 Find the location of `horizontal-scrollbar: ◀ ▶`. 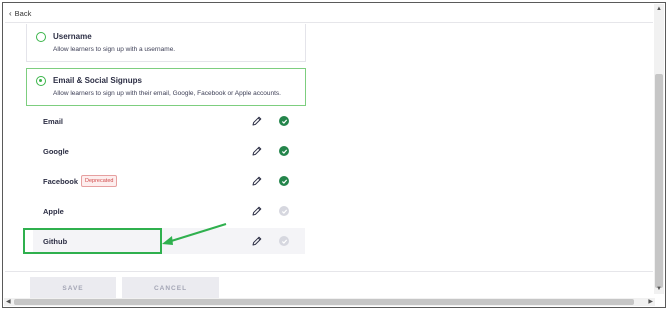

horizontal-scrollbar: ◀ ▶ is located at coordinates (329, 302).